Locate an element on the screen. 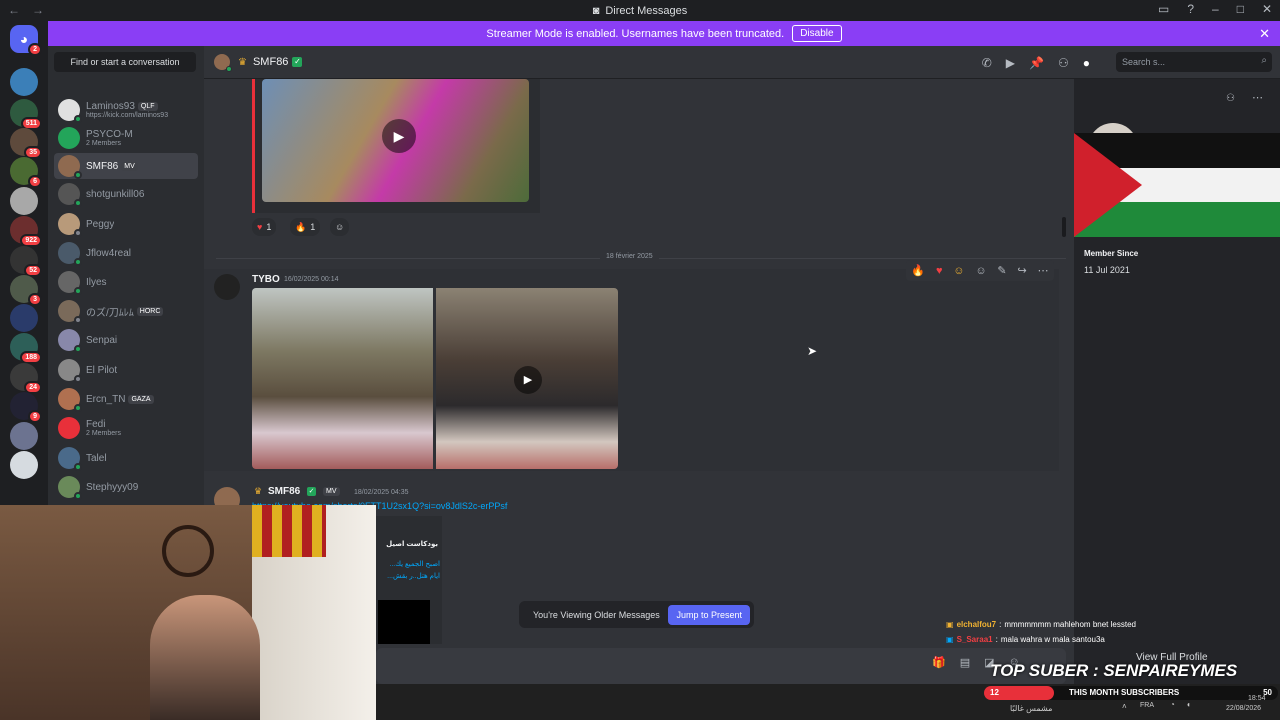 The image size is (1280, 720). add-reaction-button: ☺ is located at coordinates (340, 227).